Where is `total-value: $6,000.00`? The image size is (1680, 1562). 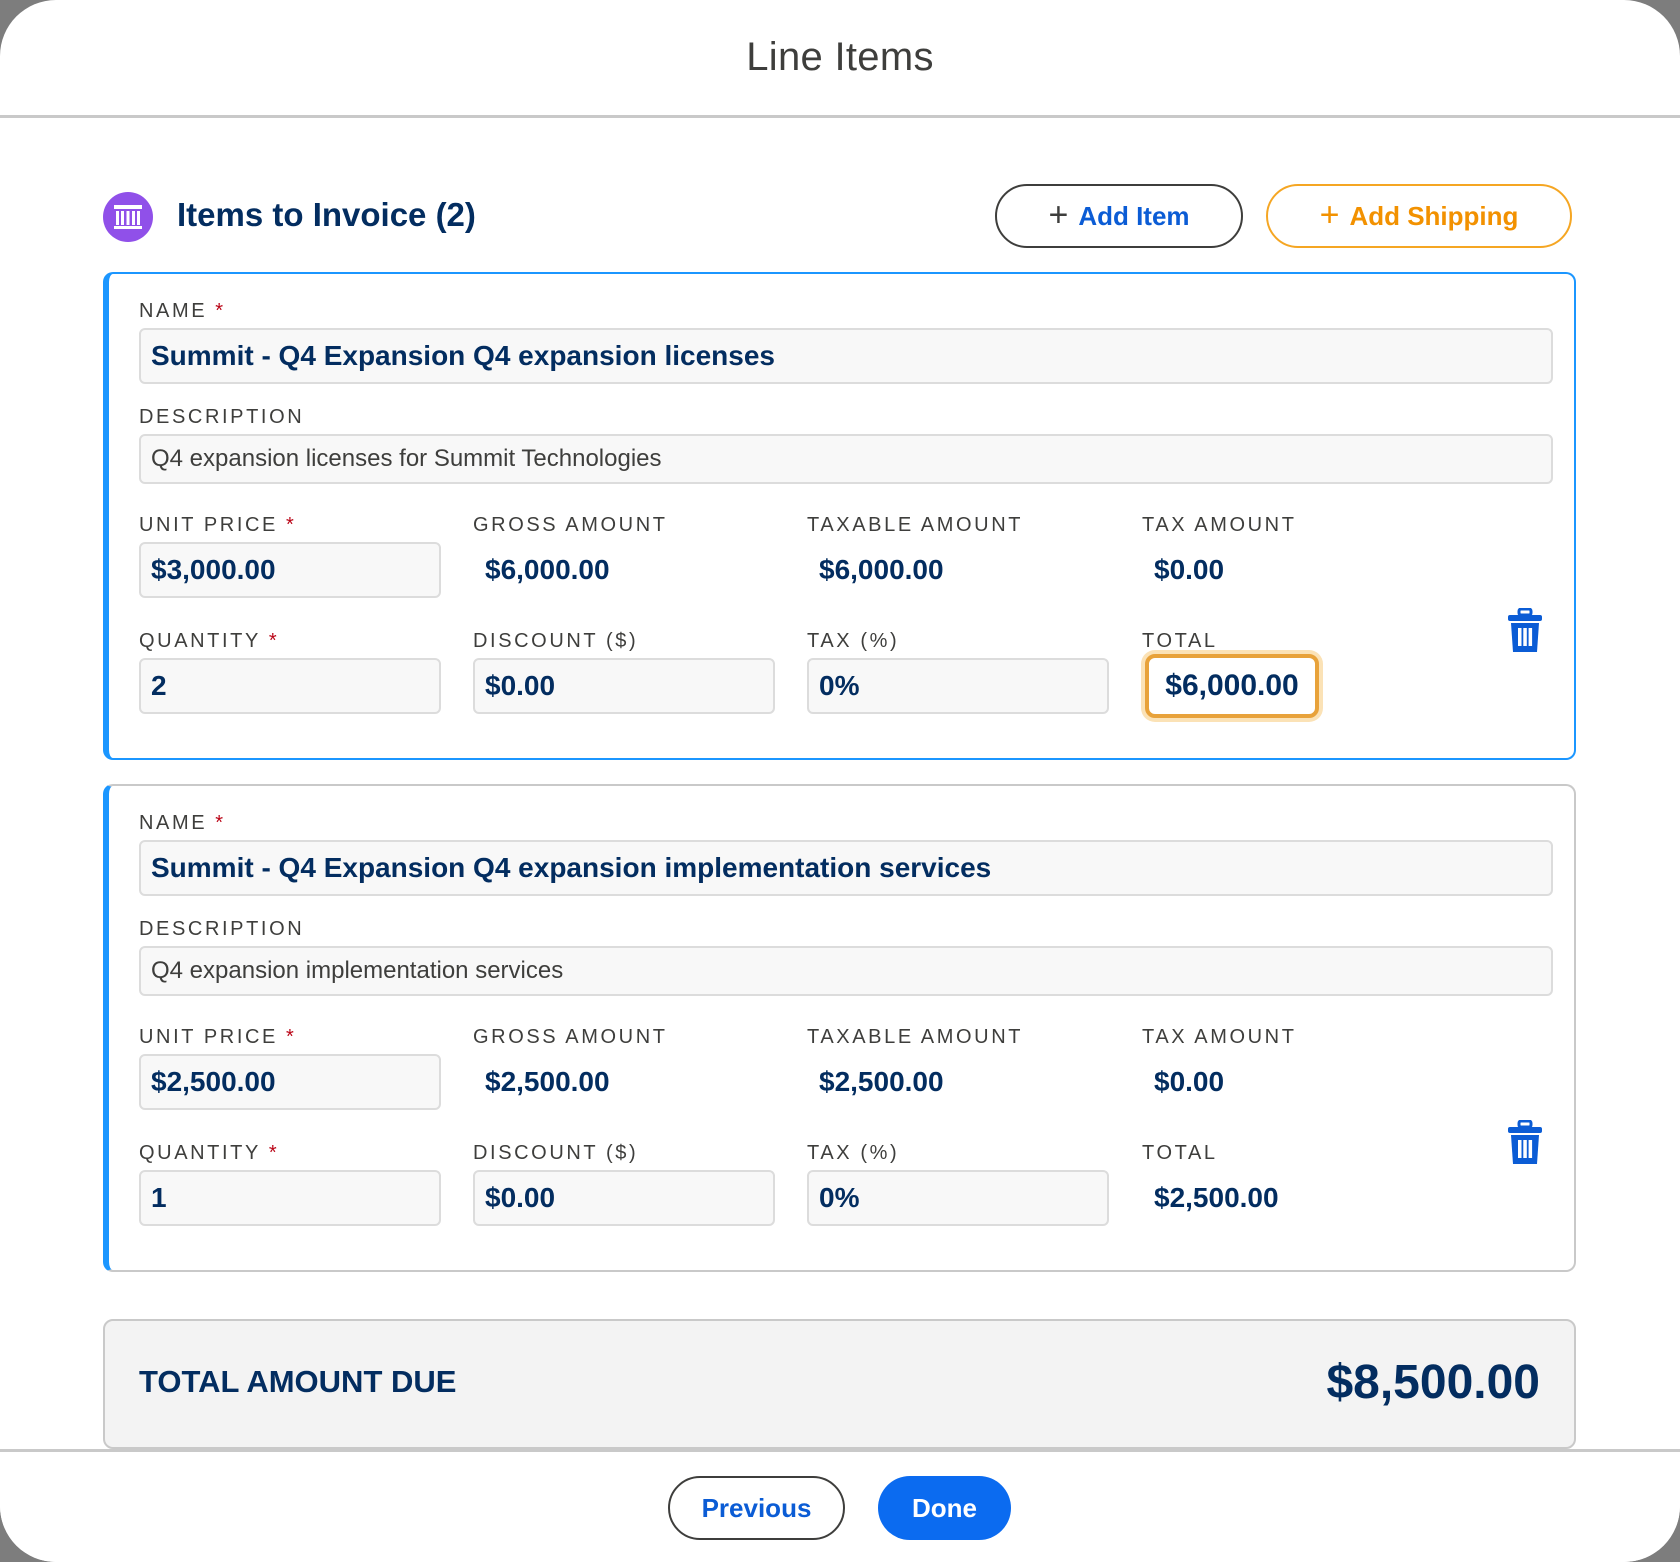
total-value: $6,000.00 is located at coordinates (1232, 686).